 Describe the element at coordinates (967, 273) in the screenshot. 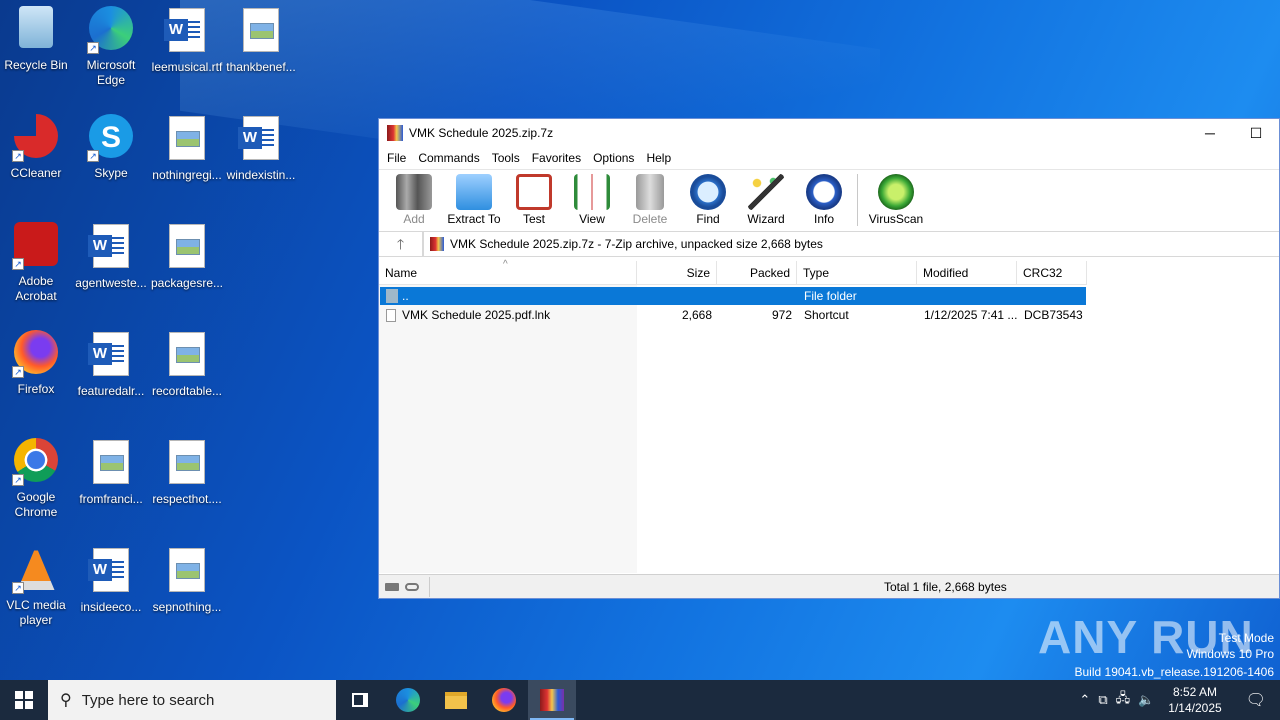

I see `column-modified: Modified` at that location.